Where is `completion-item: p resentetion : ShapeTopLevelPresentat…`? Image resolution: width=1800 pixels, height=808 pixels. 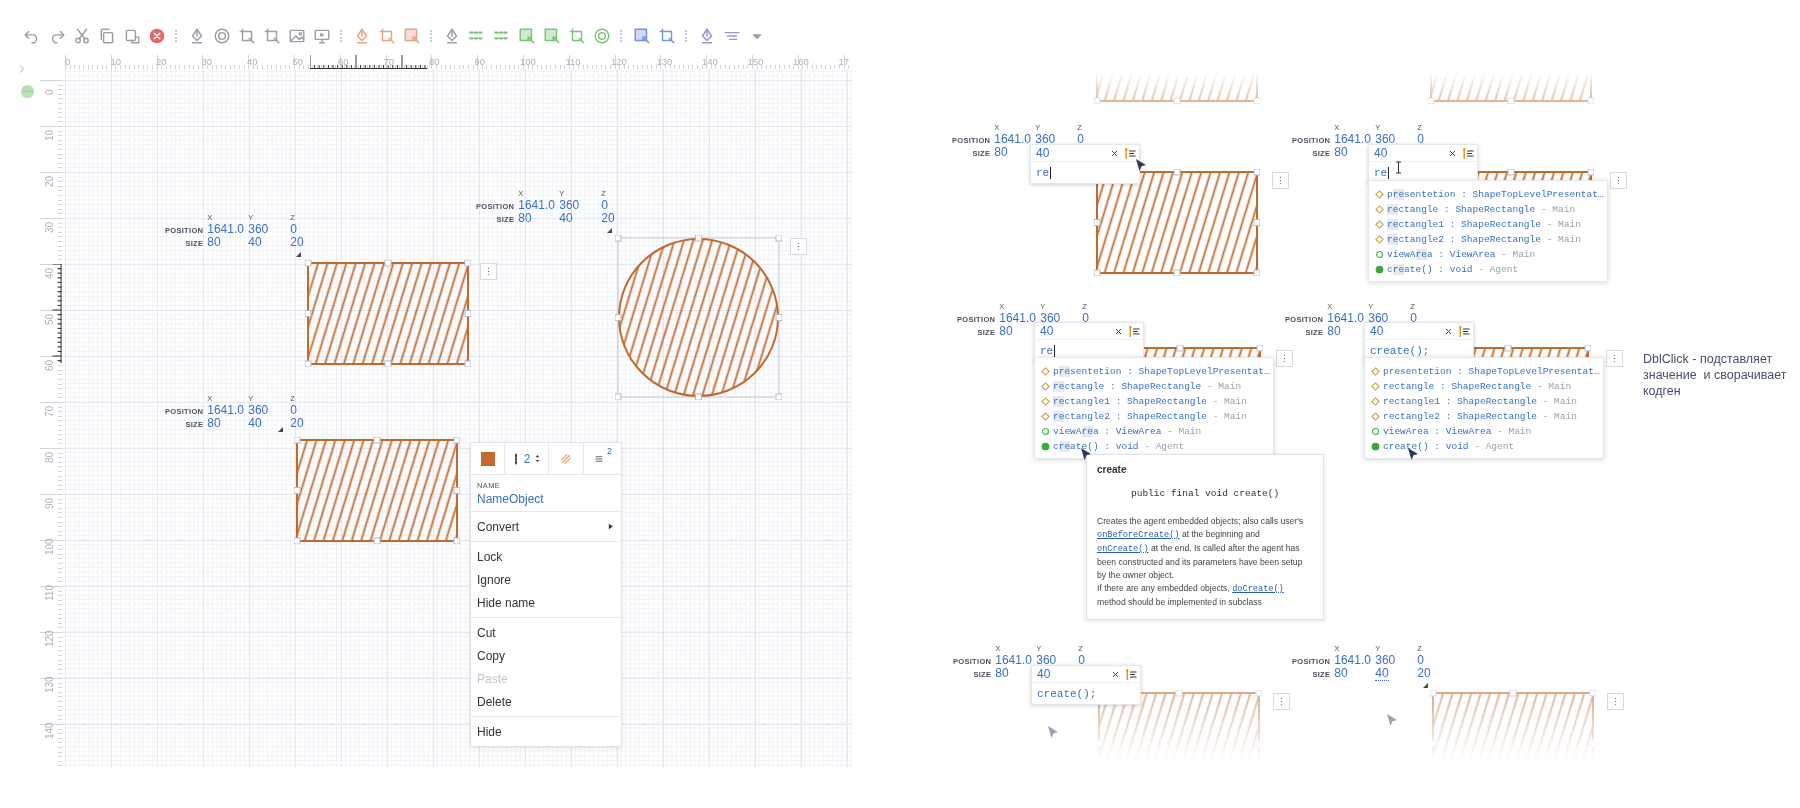 completion-item: p resentetion : ShapeTopLevelPresentat… is located at coordinates (1488, 194).